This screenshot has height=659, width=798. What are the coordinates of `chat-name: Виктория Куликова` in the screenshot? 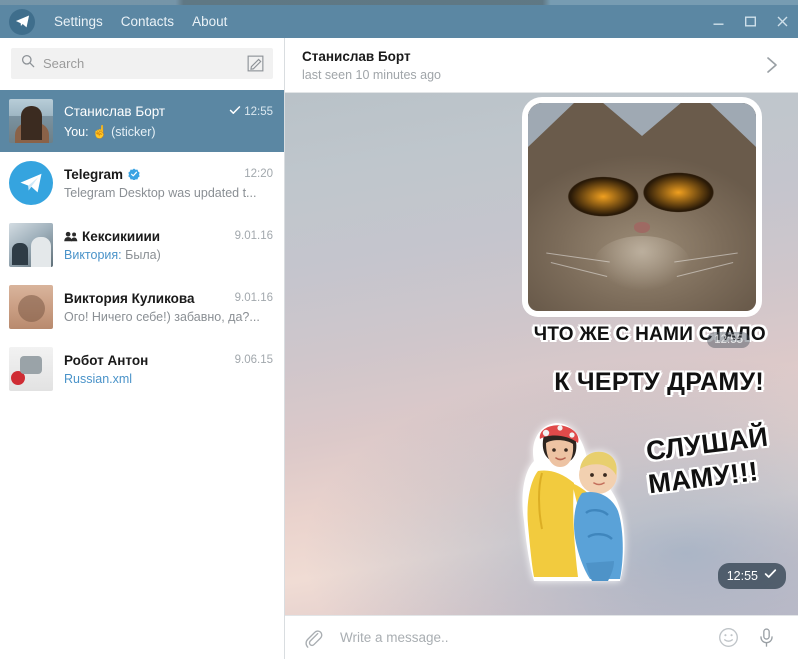 It's located at (129, 298).